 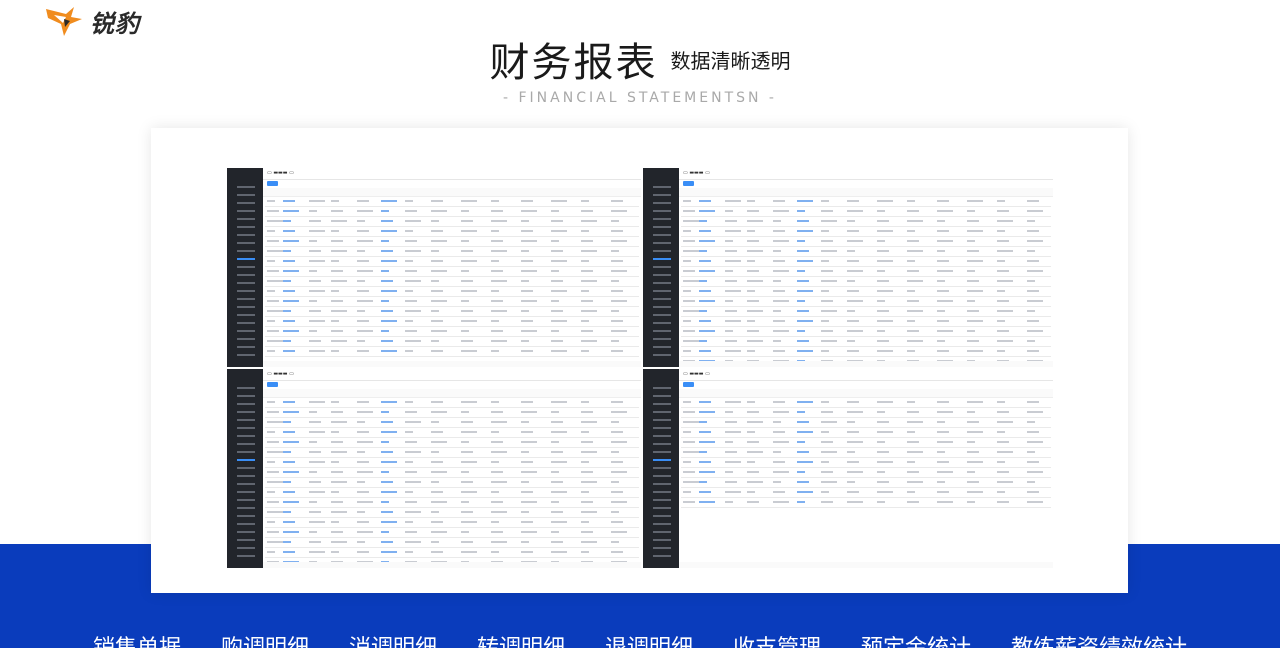 What do you see at coordinates (137, 649) in the screenshot?
I see `nav-item-sales-receipts: 销售单据` at bounding box center [137, 649].